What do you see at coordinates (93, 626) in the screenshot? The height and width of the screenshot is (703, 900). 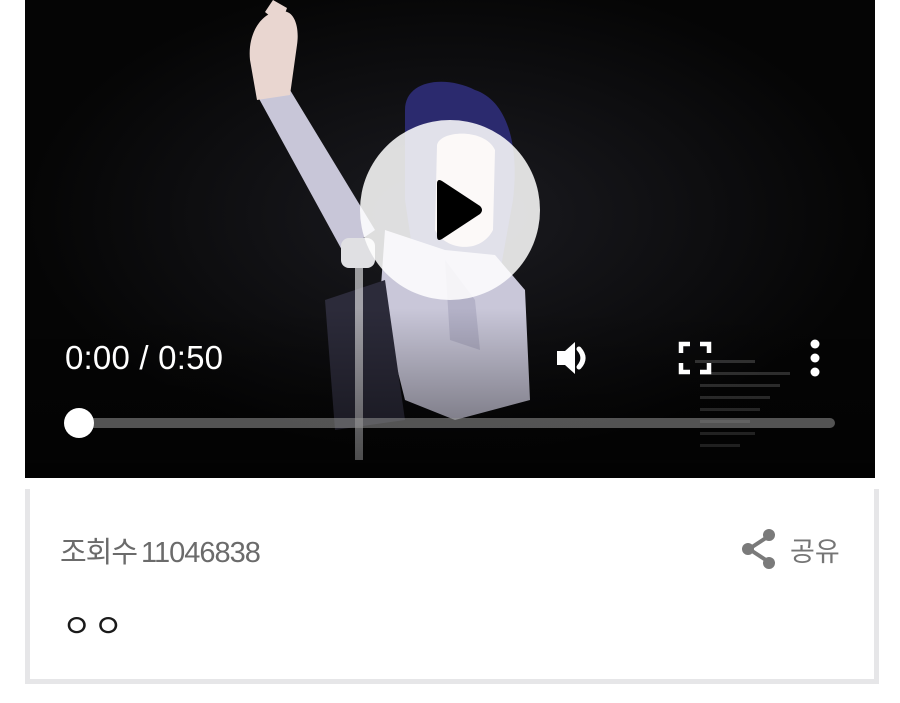 I see `post-title: ㅇㅇ` at bounding box center [93, 626].